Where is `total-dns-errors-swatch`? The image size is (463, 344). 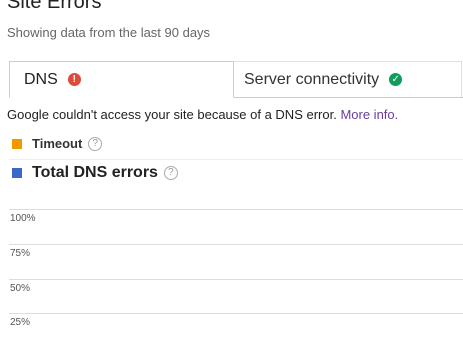
total-dns-errors-swatch is located at coordinates (17, 173).